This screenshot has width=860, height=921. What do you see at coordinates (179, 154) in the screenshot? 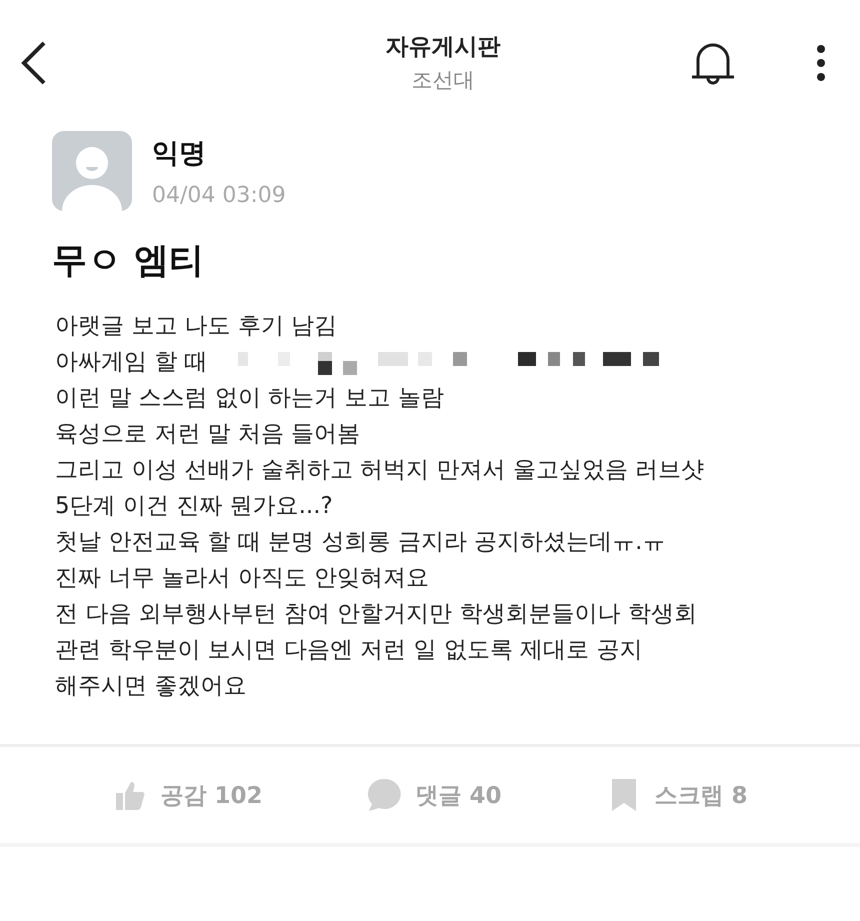
I see `author-name: 익명` at bounding box center [179, 154].